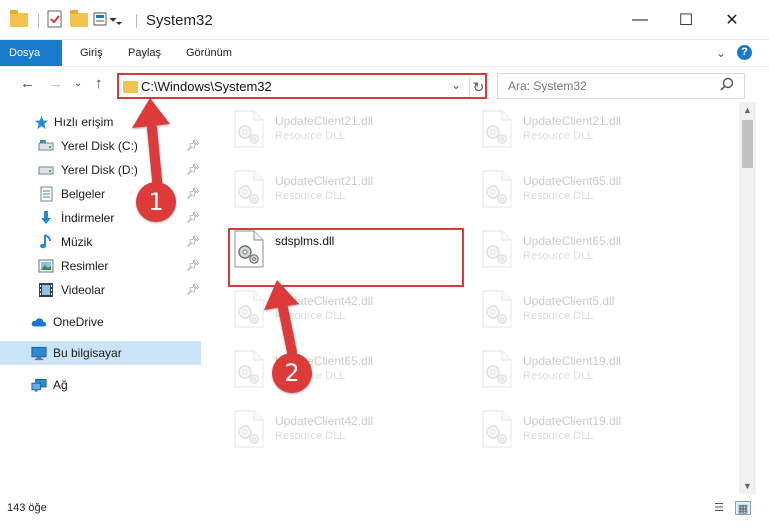 This screenshot has width=769, height=532. Describe the element at coordinates (46, 242) in the screenshot. I see `music-icon` at that location.